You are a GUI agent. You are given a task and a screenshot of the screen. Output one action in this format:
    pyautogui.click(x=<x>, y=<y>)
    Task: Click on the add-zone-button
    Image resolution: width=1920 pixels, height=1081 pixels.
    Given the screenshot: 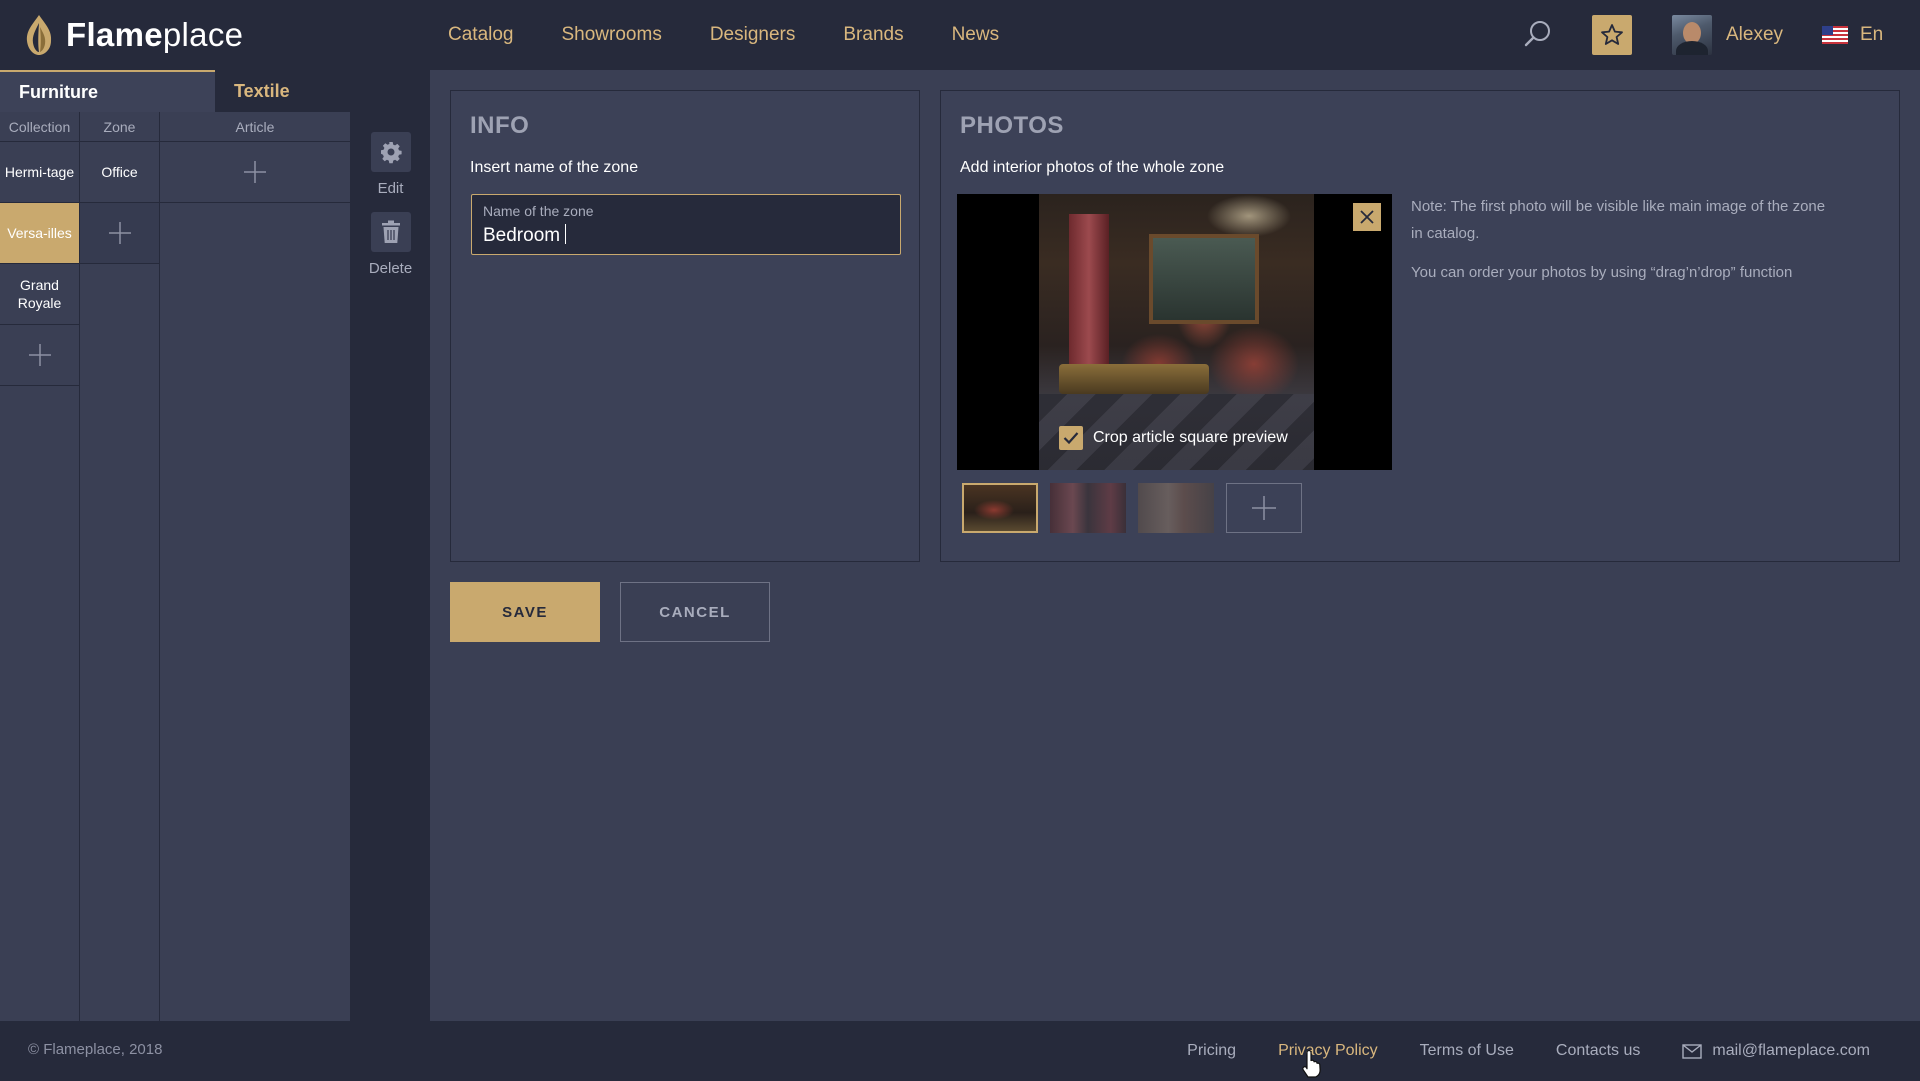 What is the action you would take?
    pyautogui.click(x=119, y=233)
    